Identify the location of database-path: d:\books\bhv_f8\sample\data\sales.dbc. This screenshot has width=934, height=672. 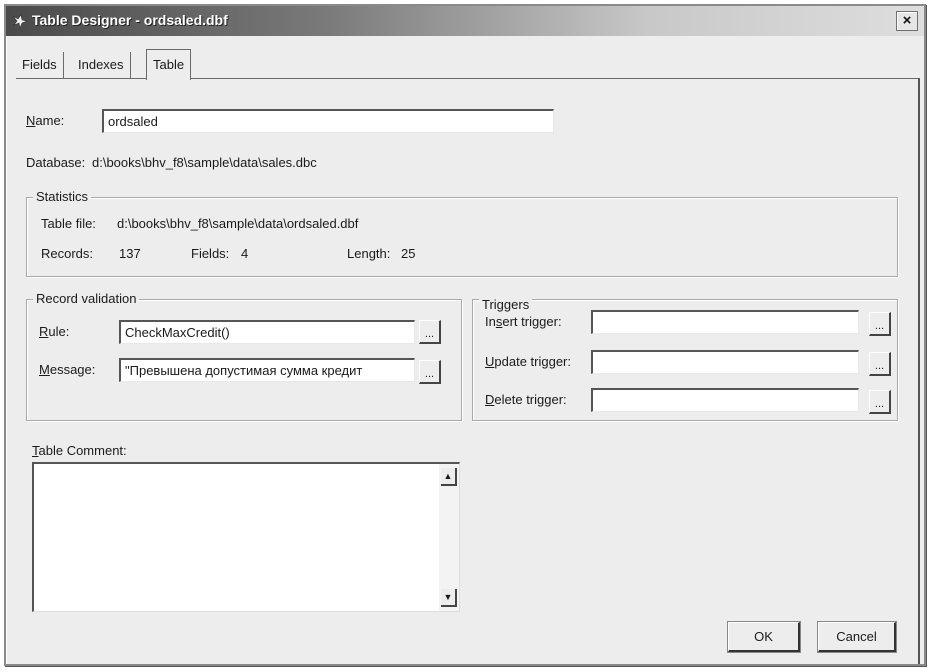
(204, 162).